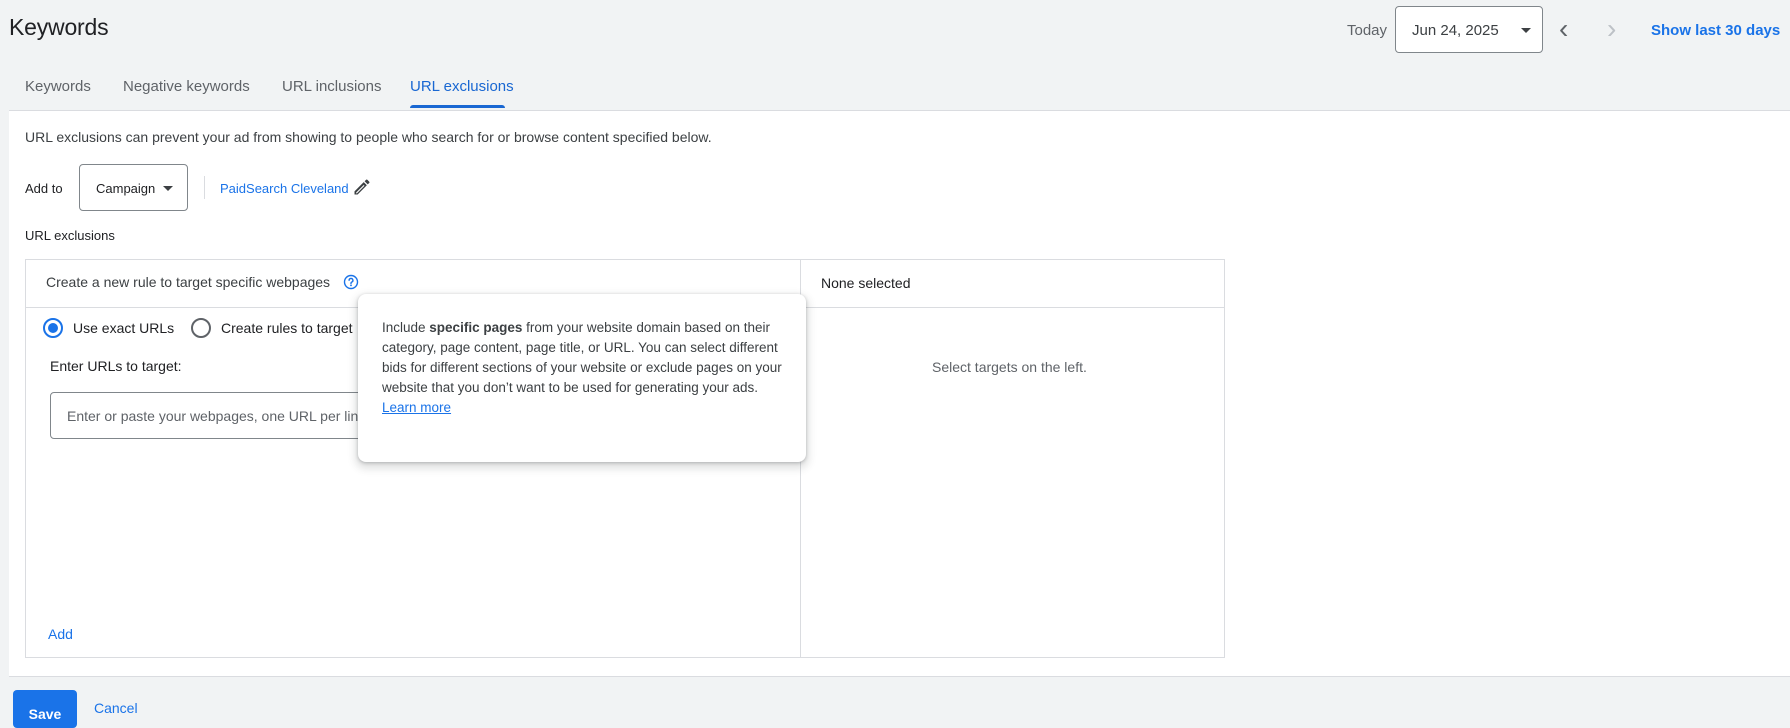 The width and height of the screenshot is (1790, 728). What do you see at coordinates (476, 327) in the screenshot?
I see `tooltip-text-bold: specific pages` at bounding box center [476, 327].